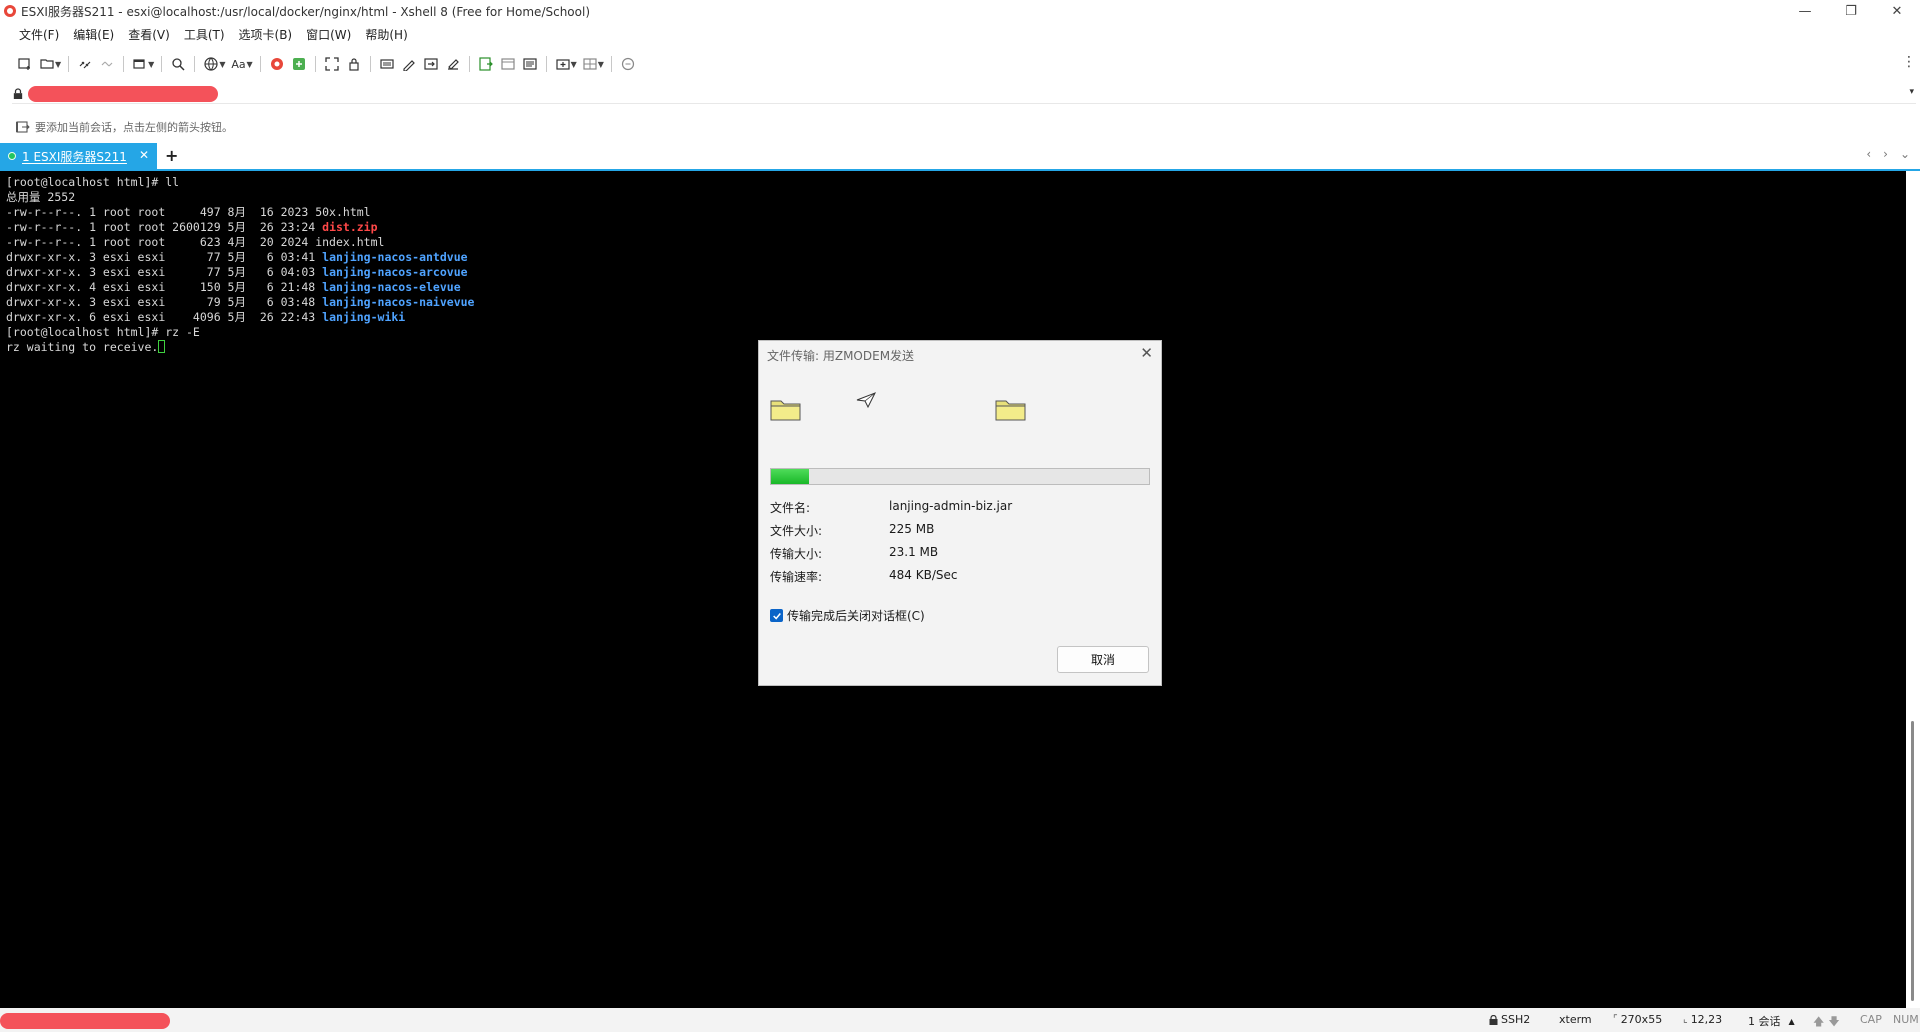 The height and width of the screenshot is (1032, 1920). I want to click on add-session-arrow-icon, so click(23, 127).